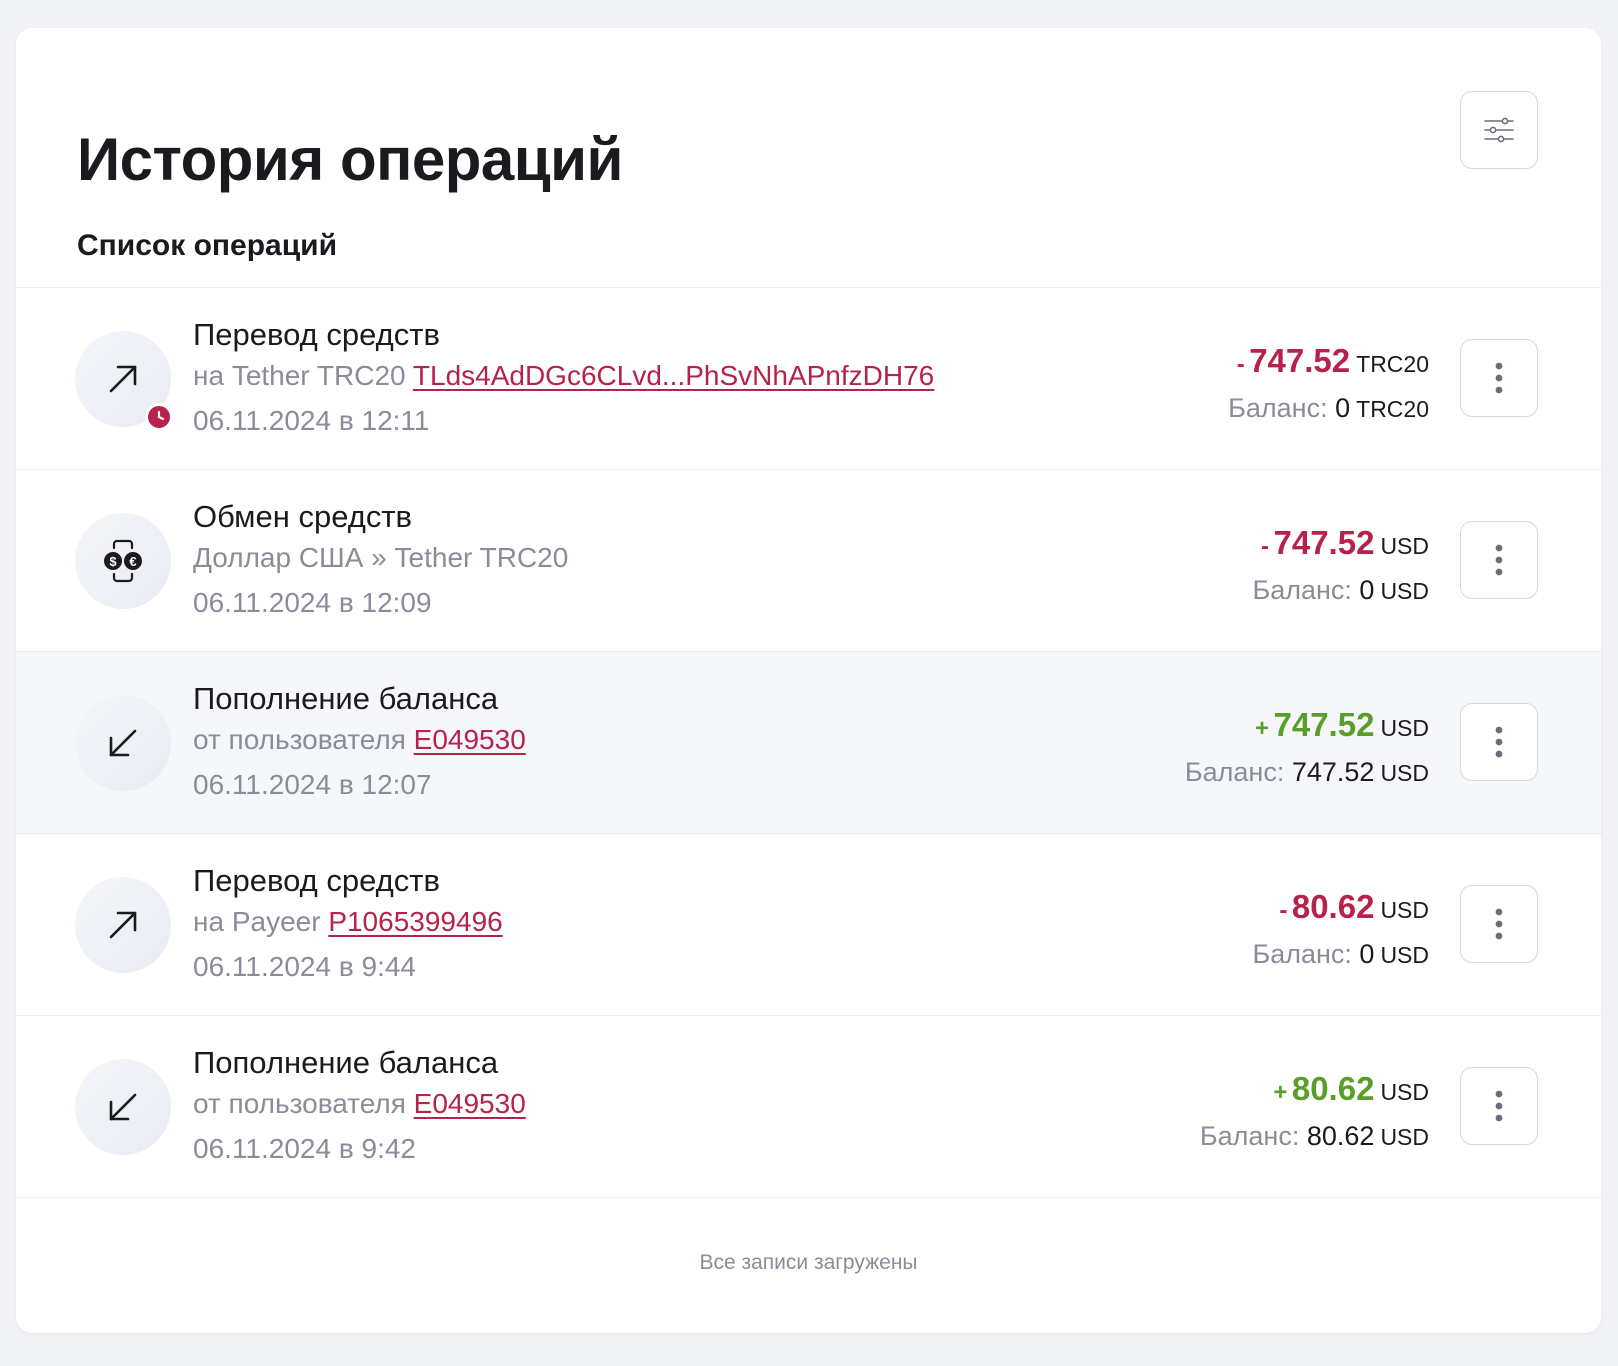  What do you see at coordinates (350, 159) in the screenshot?
I see `page-title: История операций` at bounding box center [350, 159].